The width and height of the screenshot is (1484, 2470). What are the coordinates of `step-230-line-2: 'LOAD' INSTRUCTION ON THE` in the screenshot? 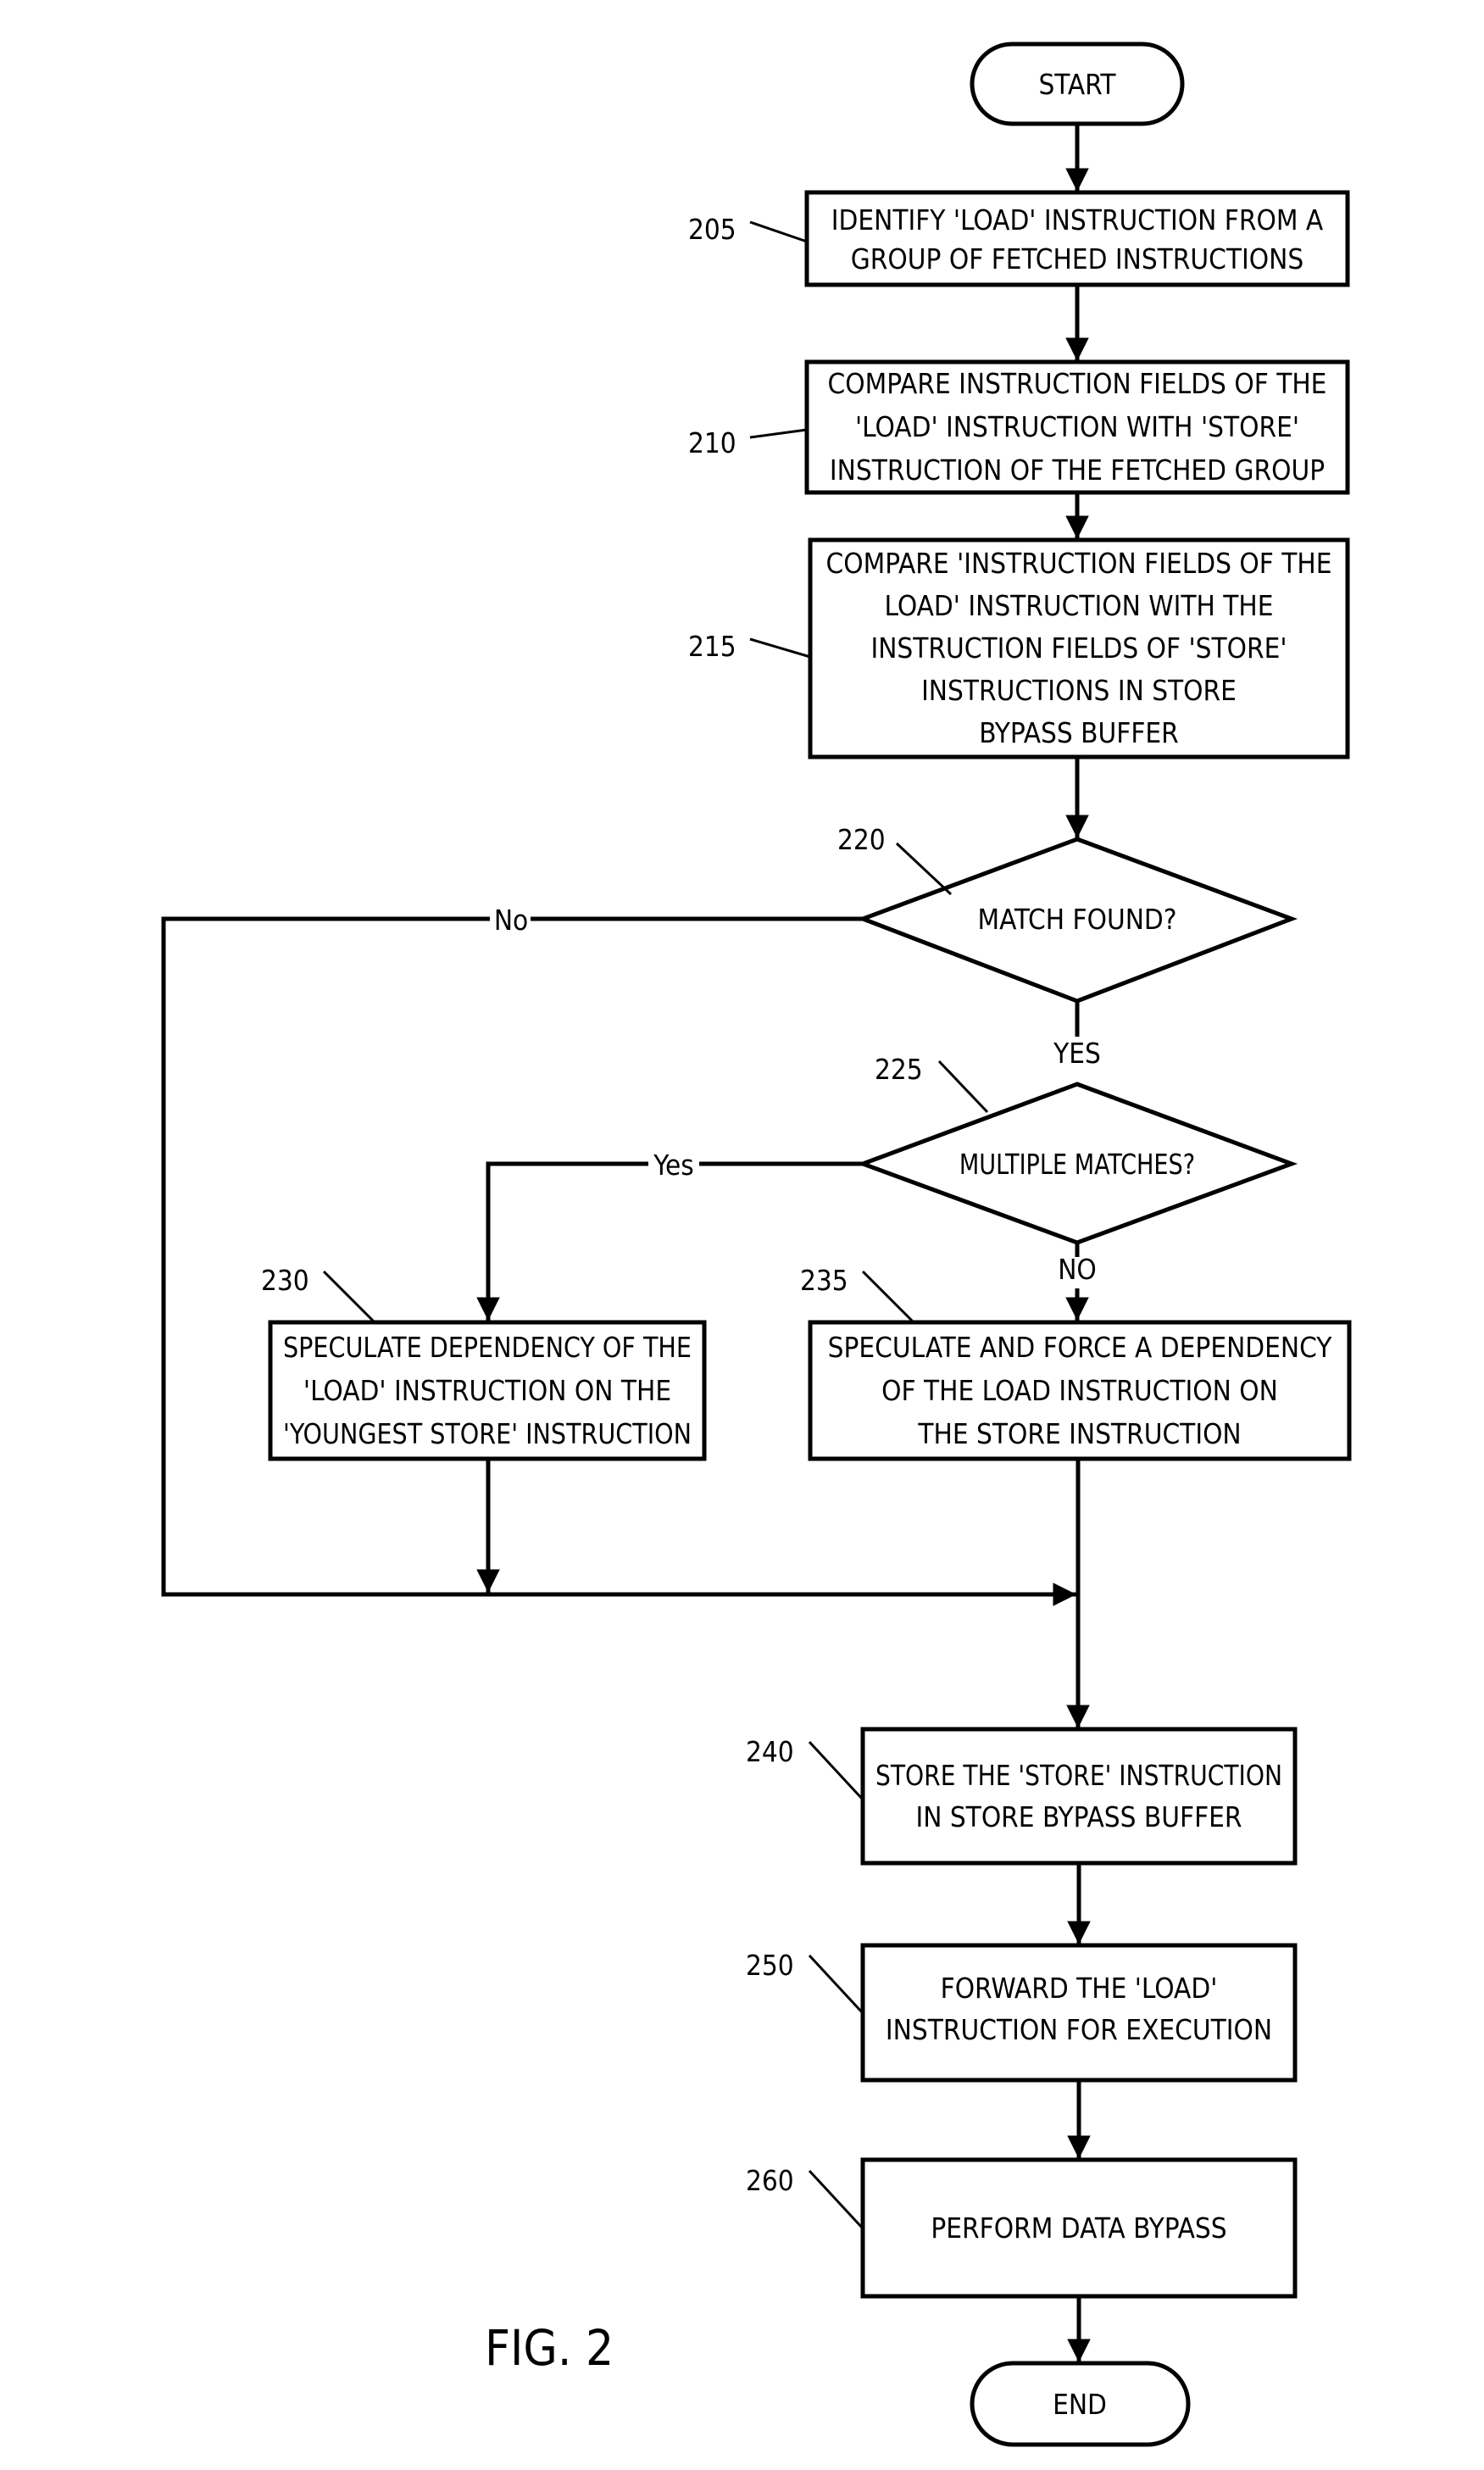 It's located at (487, 1391).